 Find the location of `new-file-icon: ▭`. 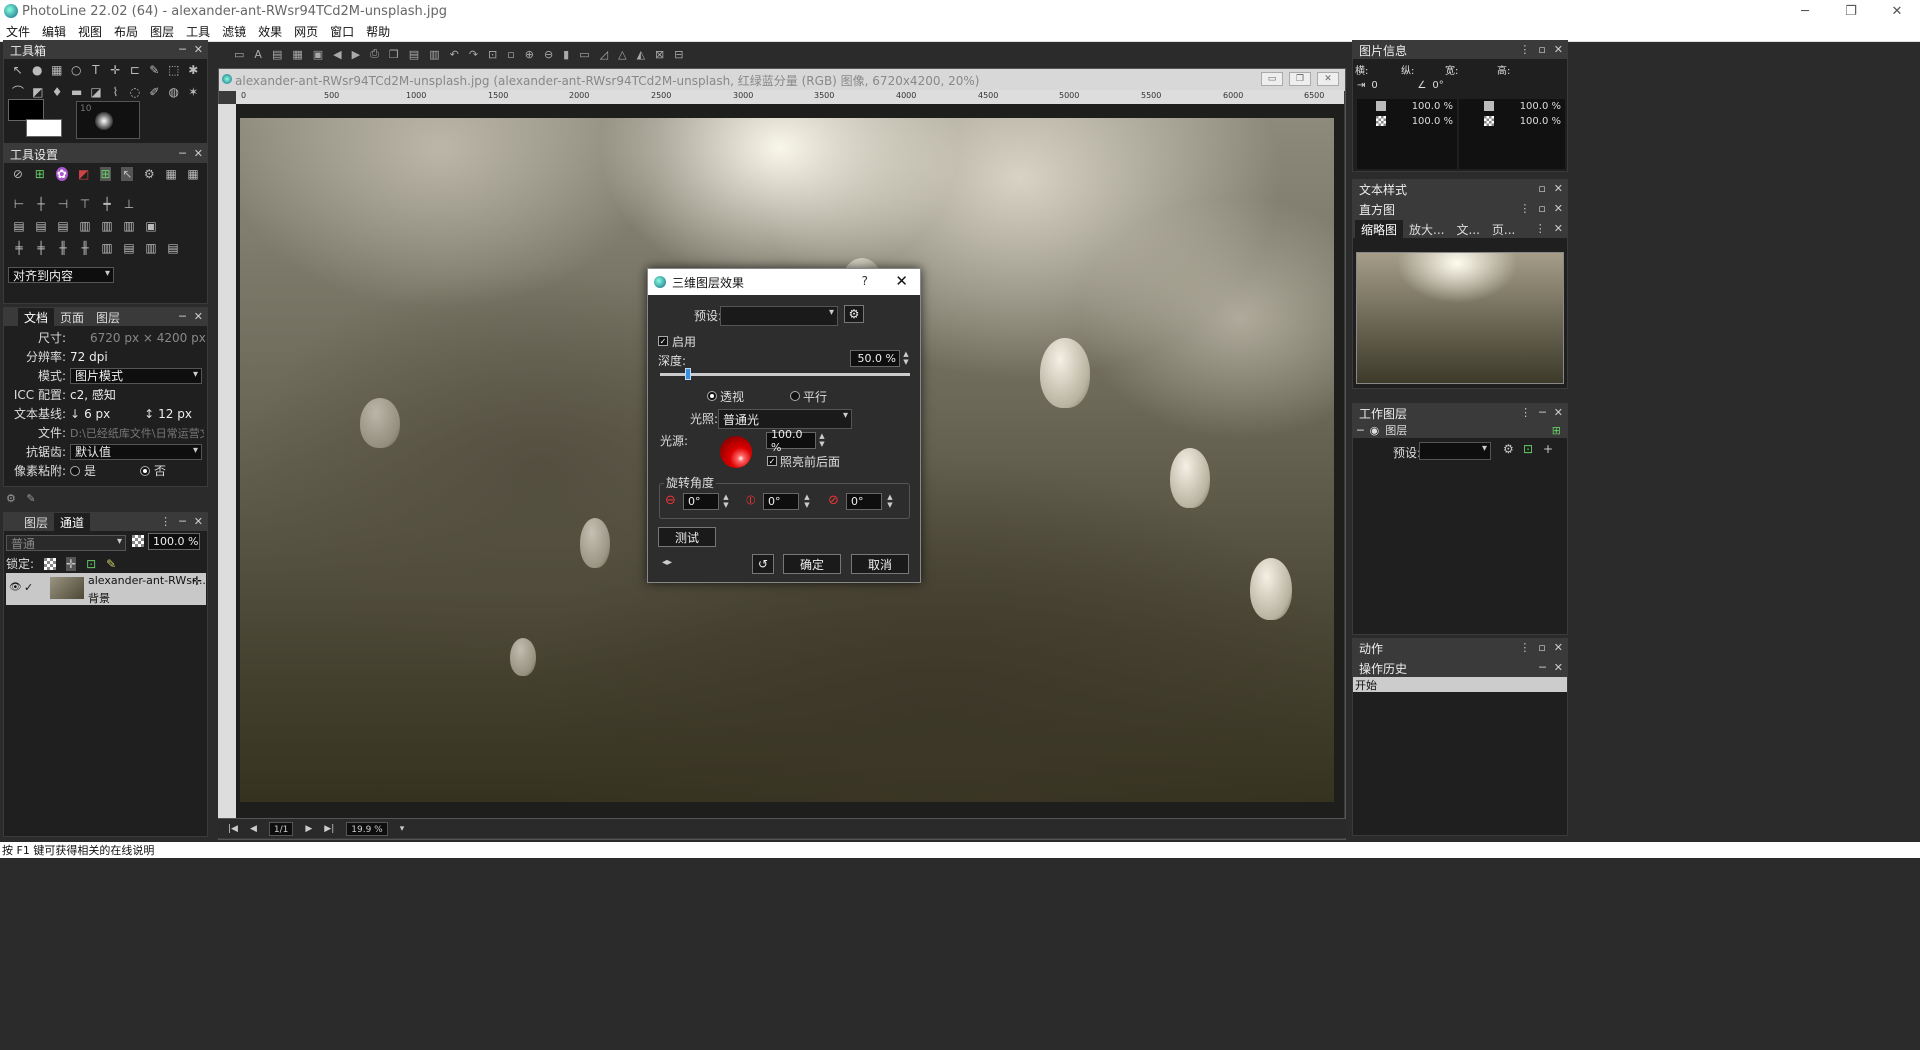

new-file-icon: ▭ is located at coordinates (239, 54).